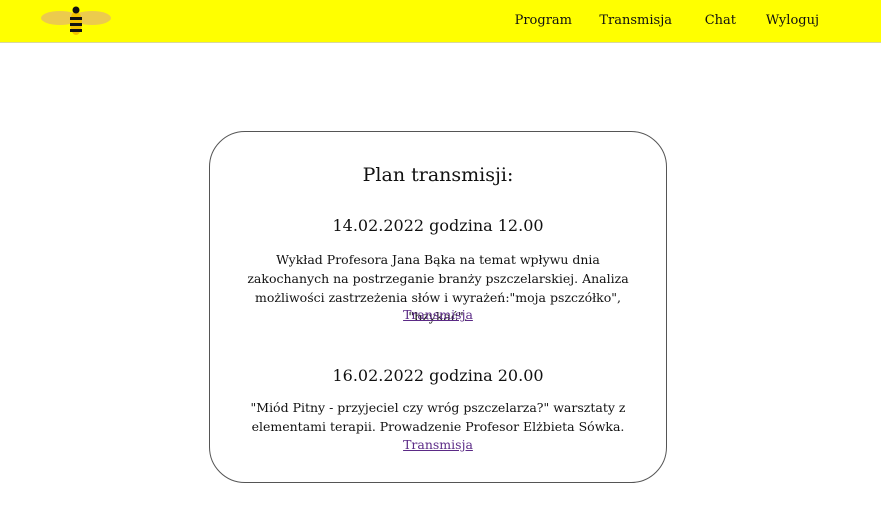  Describe the element at coordinates (438, 375) in the screenshot. I see `event-date: 16.02.2022 godzina 20.00` at that location.